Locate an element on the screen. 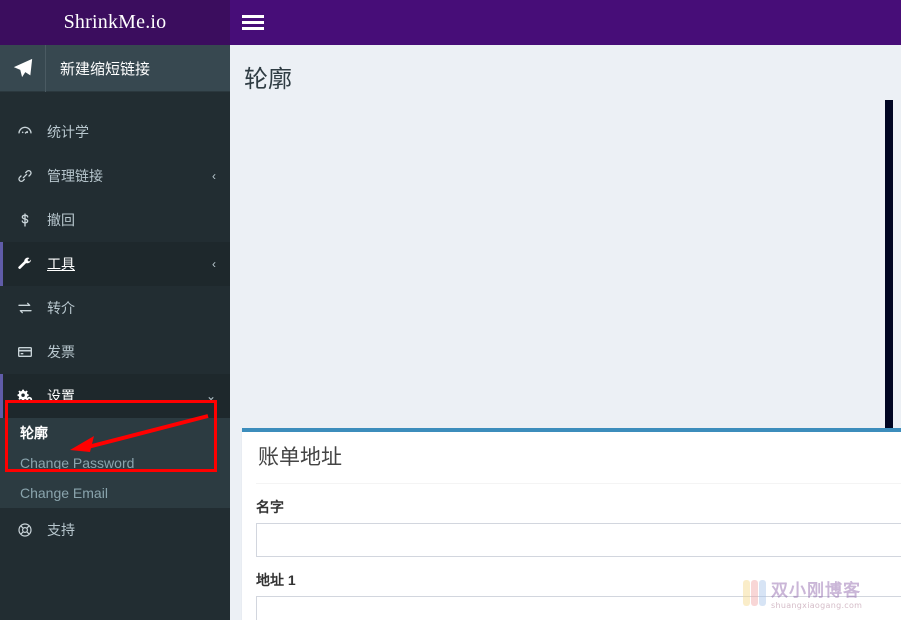  submenu-item-profile: 轮廓 is located at coordinates (115, 433).